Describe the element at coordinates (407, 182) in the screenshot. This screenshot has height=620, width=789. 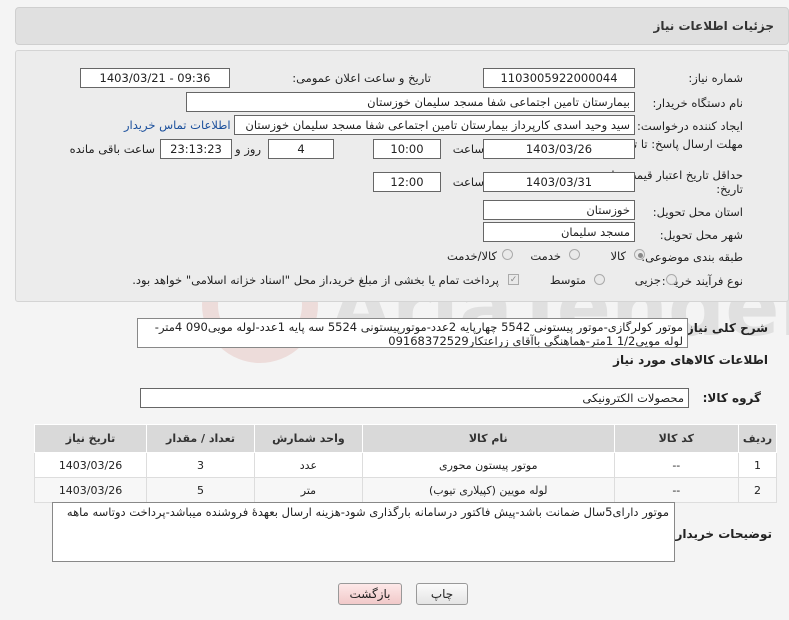
I see `validity-time-field: 12:00` at that location.